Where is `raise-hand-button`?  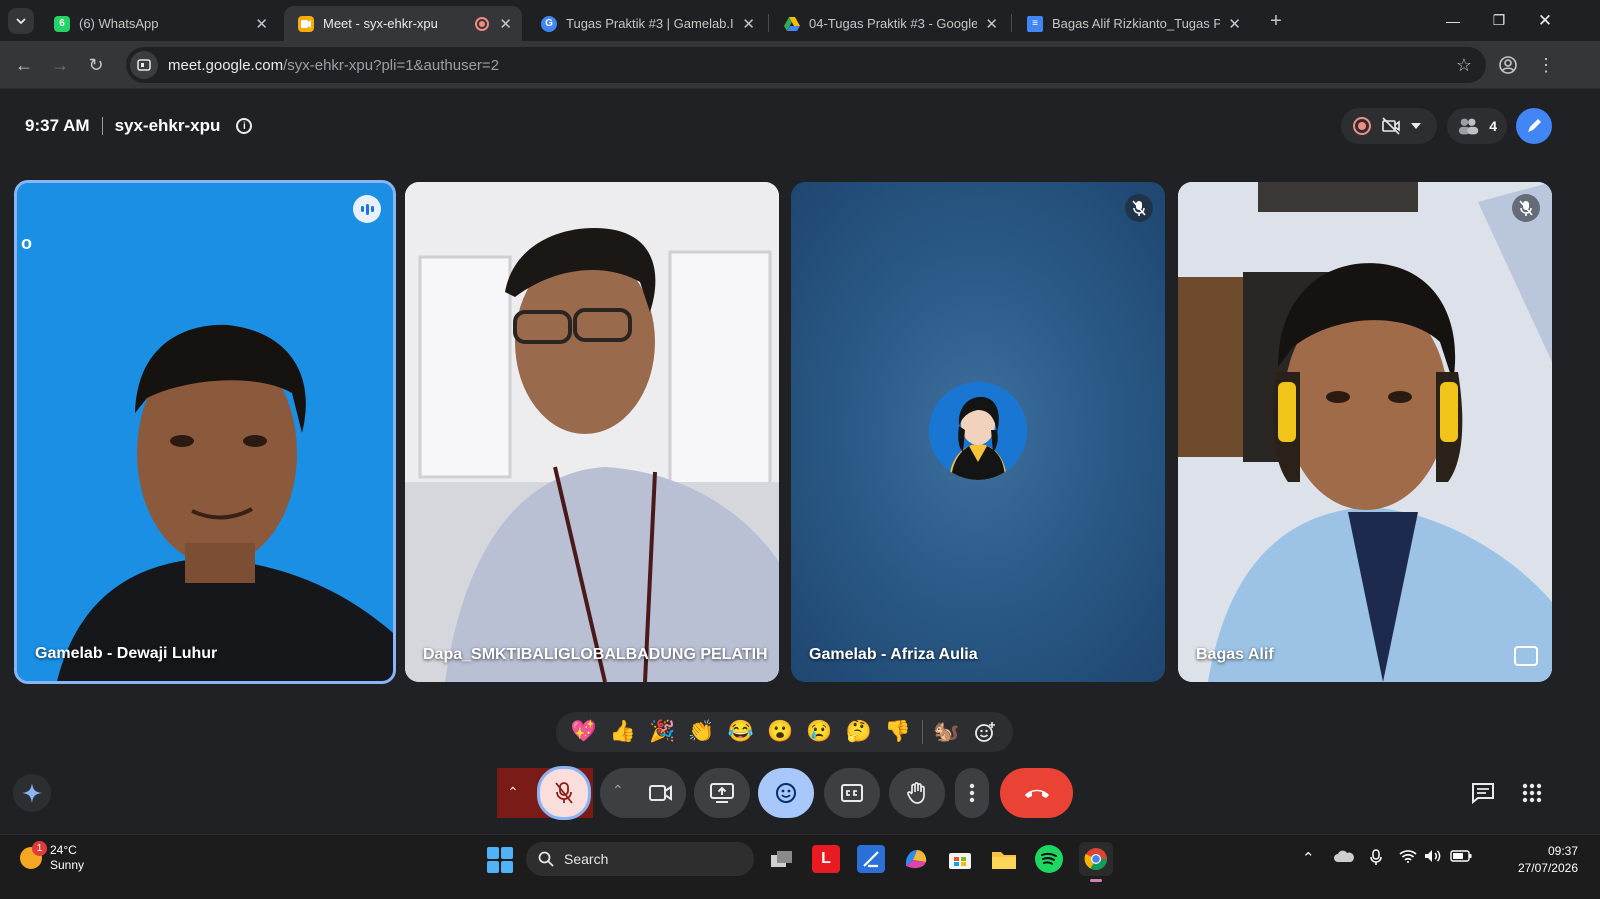
raise-hand-button is located at coordinates (917, 793).